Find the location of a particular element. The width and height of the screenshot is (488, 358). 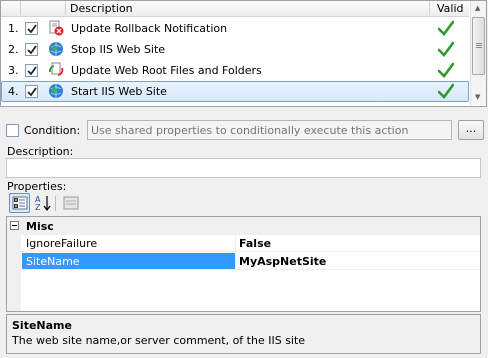

row-number: 3. is located at coordinates (13, 70).